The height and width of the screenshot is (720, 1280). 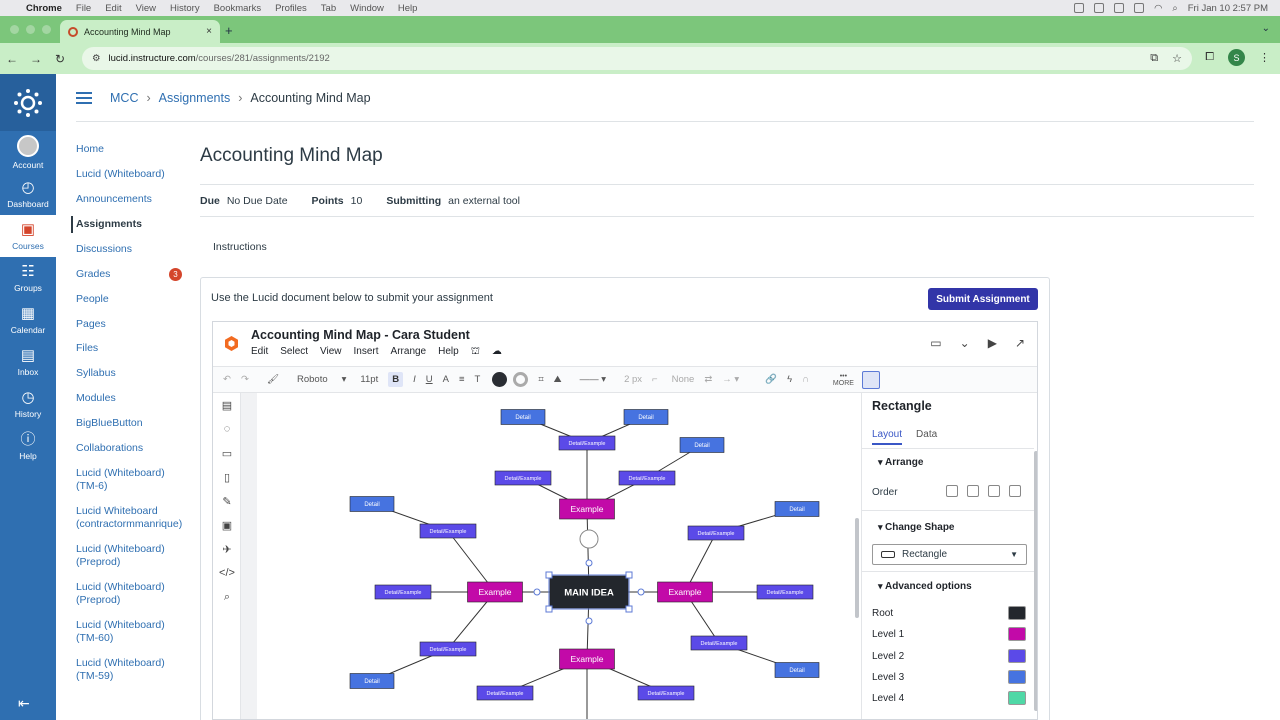 What do you see at coordinates (1015, 491) in the screenshot?
I see `send-to-back-icon` at bounding box center [1015, 491].